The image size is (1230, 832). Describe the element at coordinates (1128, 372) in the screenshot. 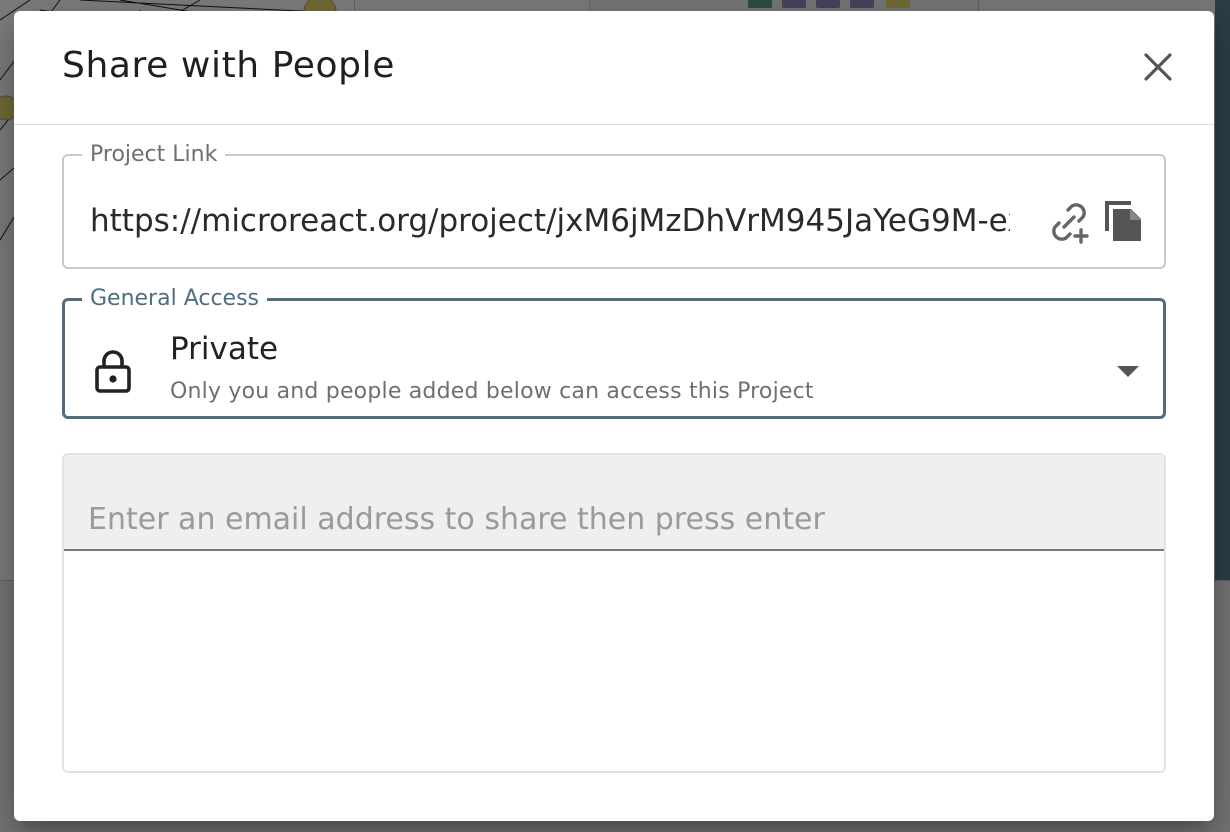

I see `caret-down-icon` at that location.